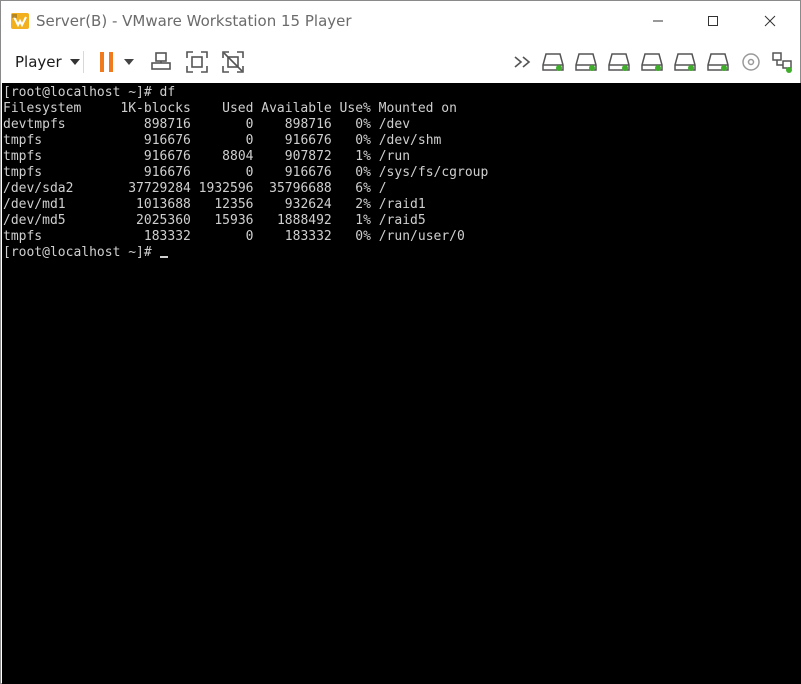  Describe the element at coordinates (20, 21) in the screenshot. I see `vmware-app-icon` at that location.